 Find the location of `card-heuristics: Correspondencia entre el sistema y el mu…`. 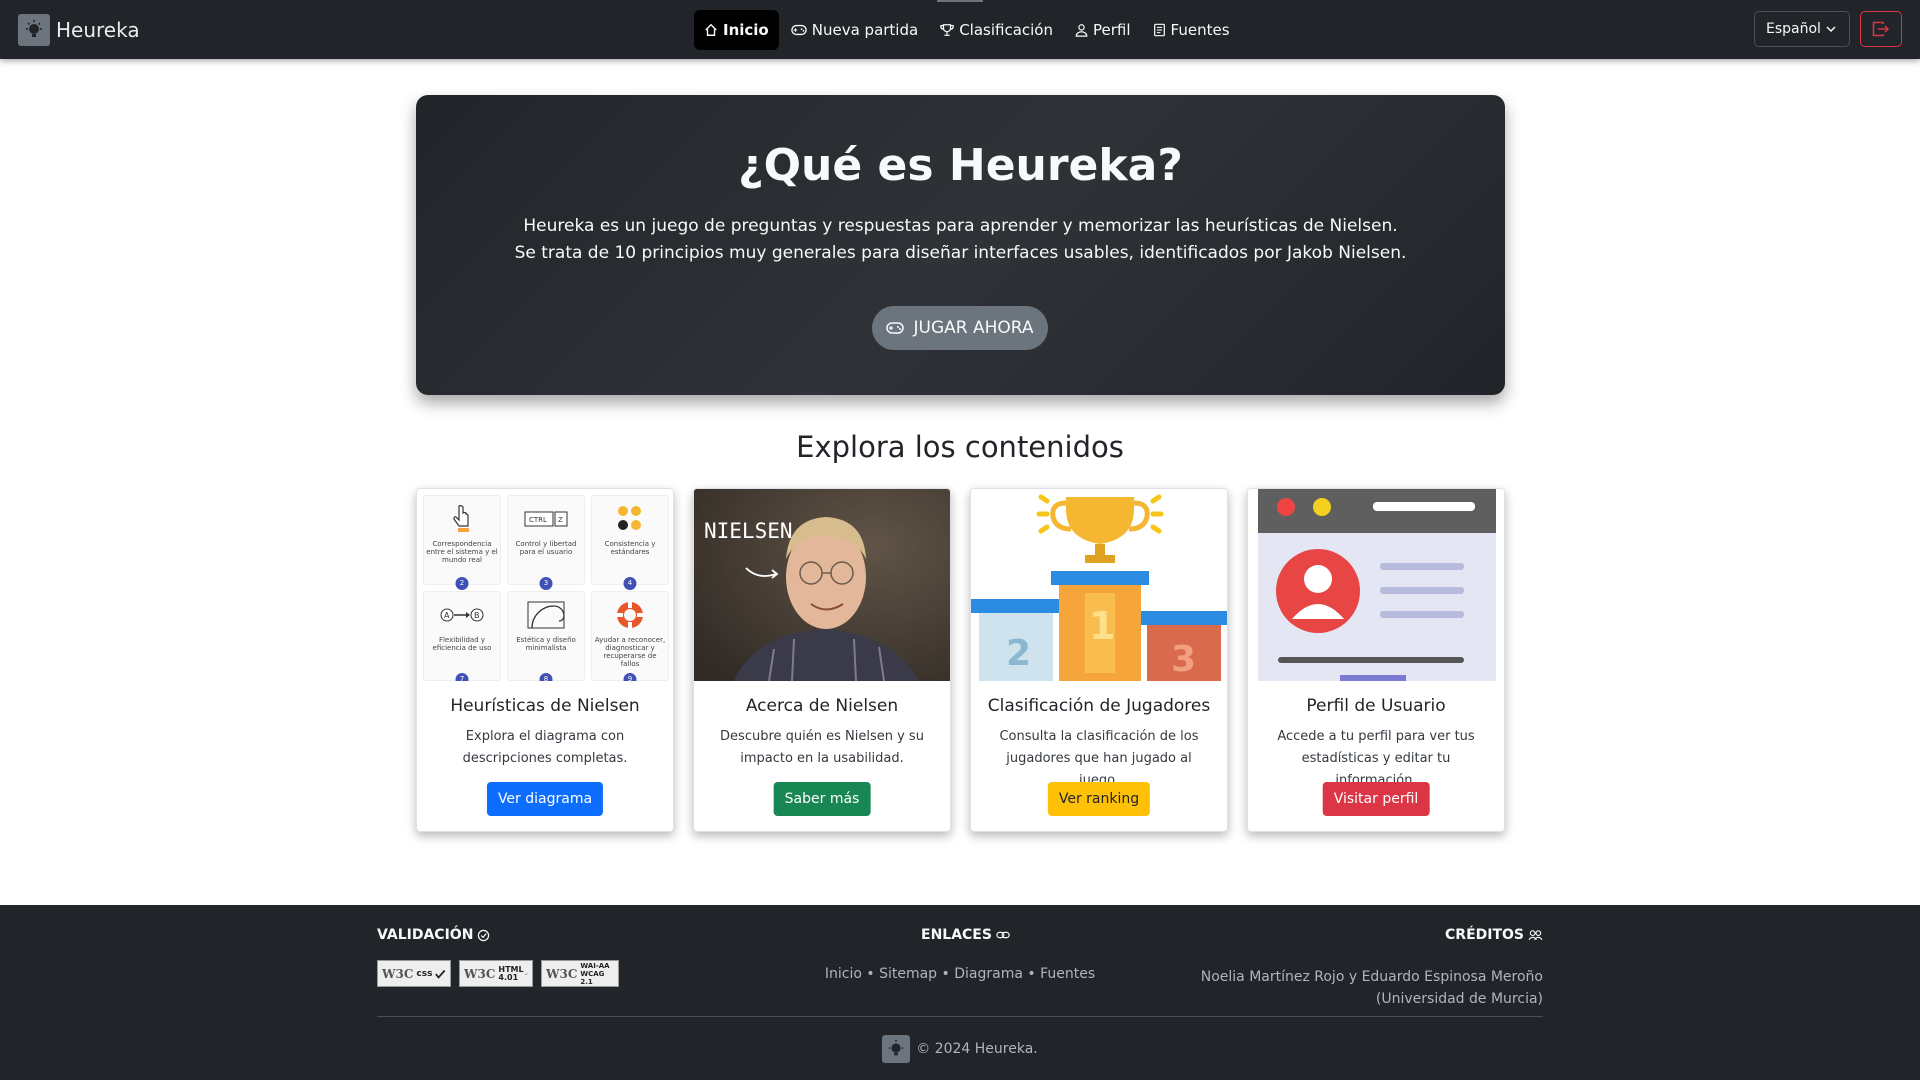

card-heuristics: Correspondencia entre el sistema y el mu… is located at coordinates (545, 660).